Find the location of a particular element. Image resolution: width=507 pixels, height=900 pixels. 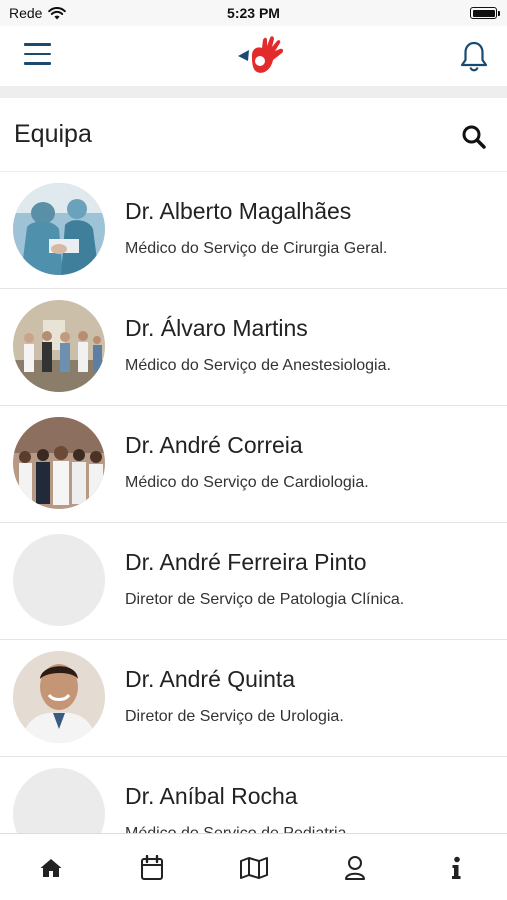

app-header is located at coordinates (253, 56).